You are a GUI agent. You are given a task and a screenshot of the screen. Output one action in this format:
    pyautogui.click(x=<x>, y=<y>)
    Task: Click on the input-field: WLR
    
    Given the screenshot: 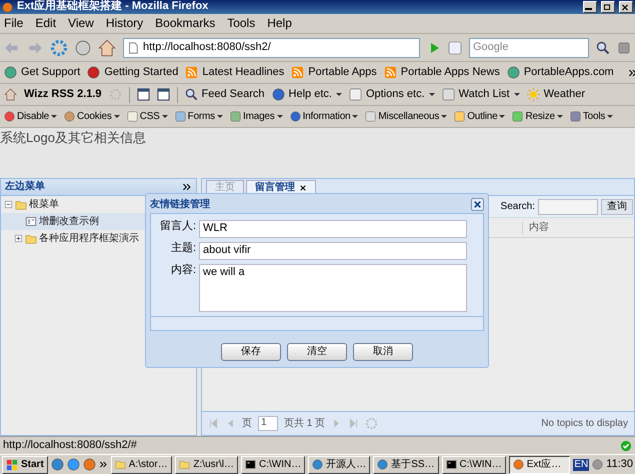 What is the action you would take?
    pyautogui.click(x=333, y=229)
    